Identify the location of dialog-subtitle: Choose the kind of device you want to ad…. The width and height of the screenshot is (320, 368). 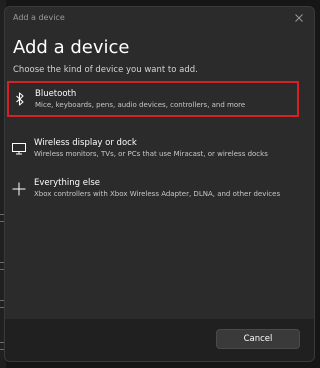
(105, 70).